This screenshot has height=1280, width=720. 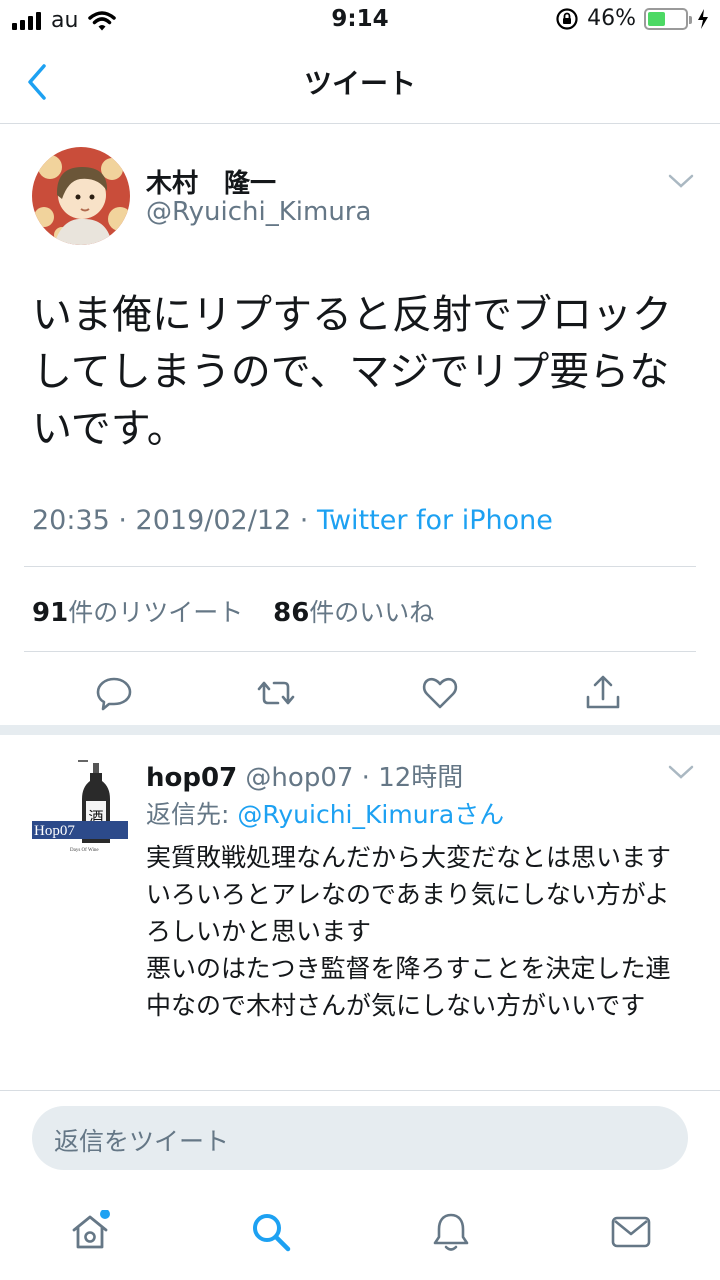 What do you see at coordinates (360, 695) in the screenshot?
I see `tweet-actions` at bounding box center [360, 695].